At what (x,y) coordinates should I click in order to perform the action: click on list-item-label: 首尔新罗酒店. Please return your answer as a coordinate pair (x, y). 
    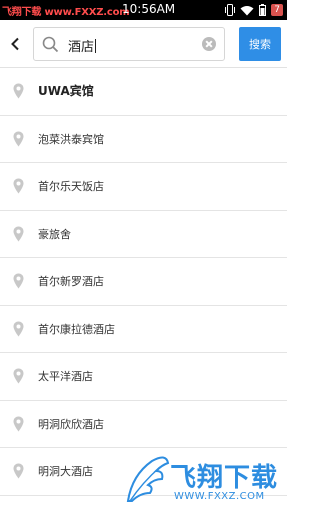
    Looking at the image, I should click on (71, 281).